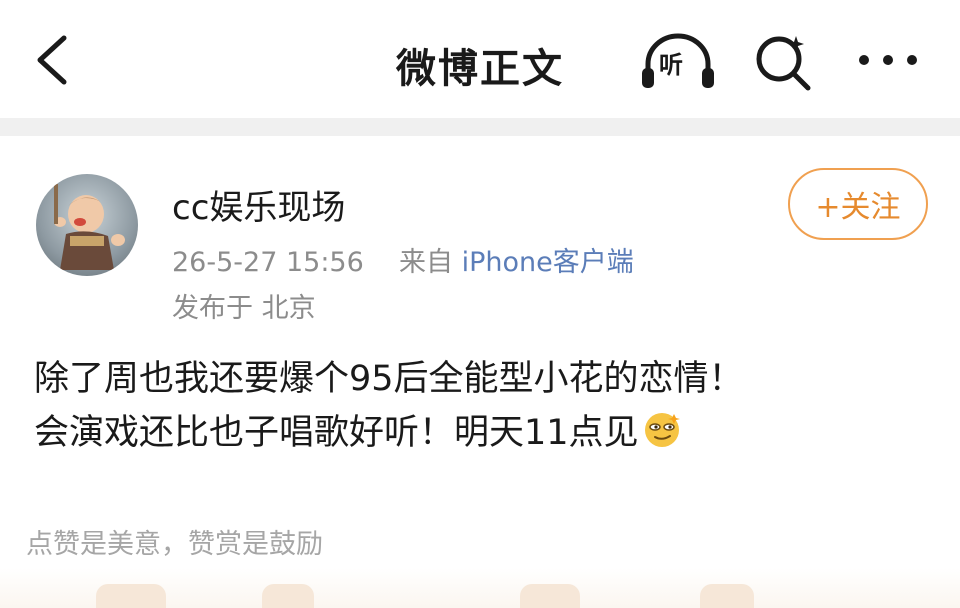  Describe the element at coordinates (258, 204) in the screenshot. I see `author-name: cc娱乐现场` at that location.